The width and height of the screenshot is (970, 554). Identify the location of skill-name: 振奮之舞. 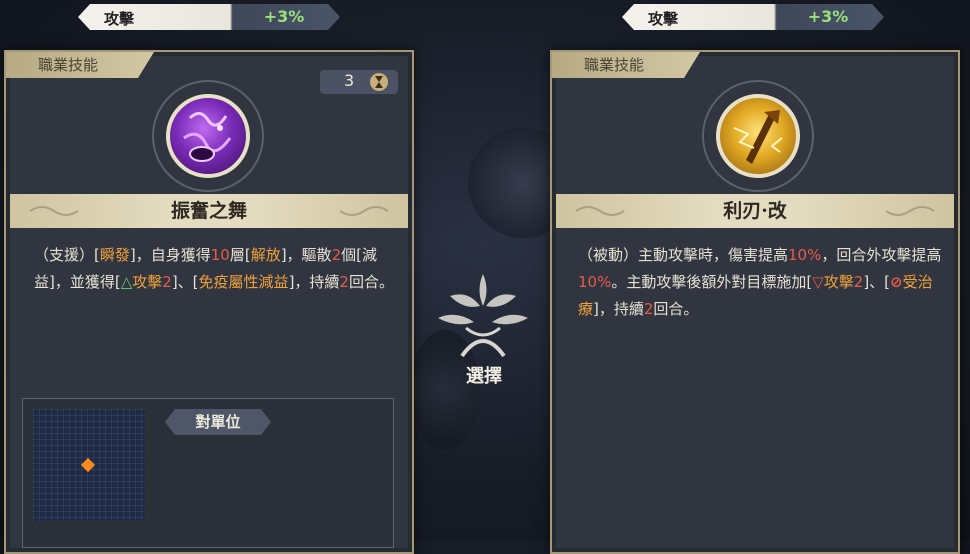
(208, 211).